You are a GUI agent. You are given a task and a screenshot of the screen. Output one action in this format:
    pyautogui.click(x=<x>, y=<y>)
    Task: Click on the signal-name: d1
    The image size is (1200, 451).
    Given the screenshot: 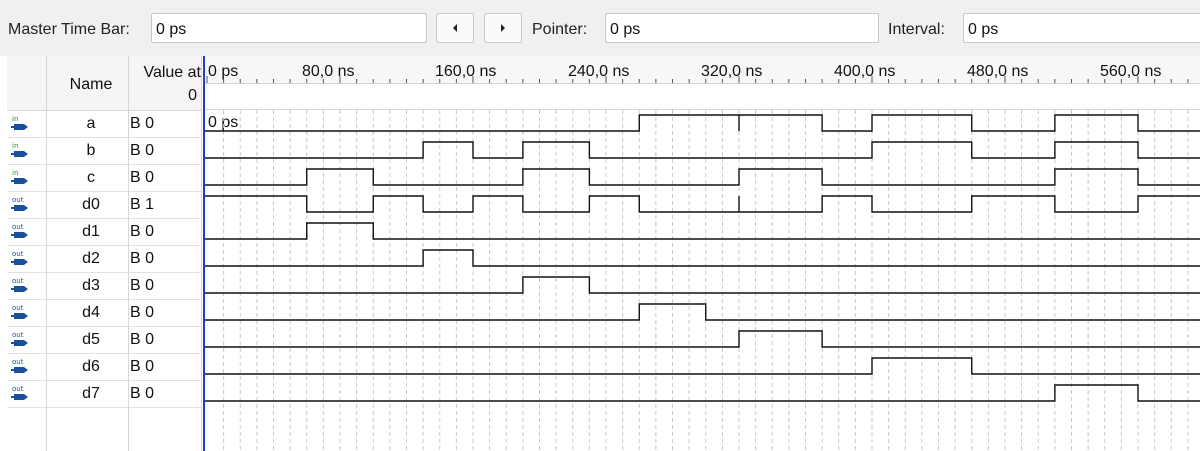 What is the action you would take?
    pyautogui.click(x=91, y=231)
    